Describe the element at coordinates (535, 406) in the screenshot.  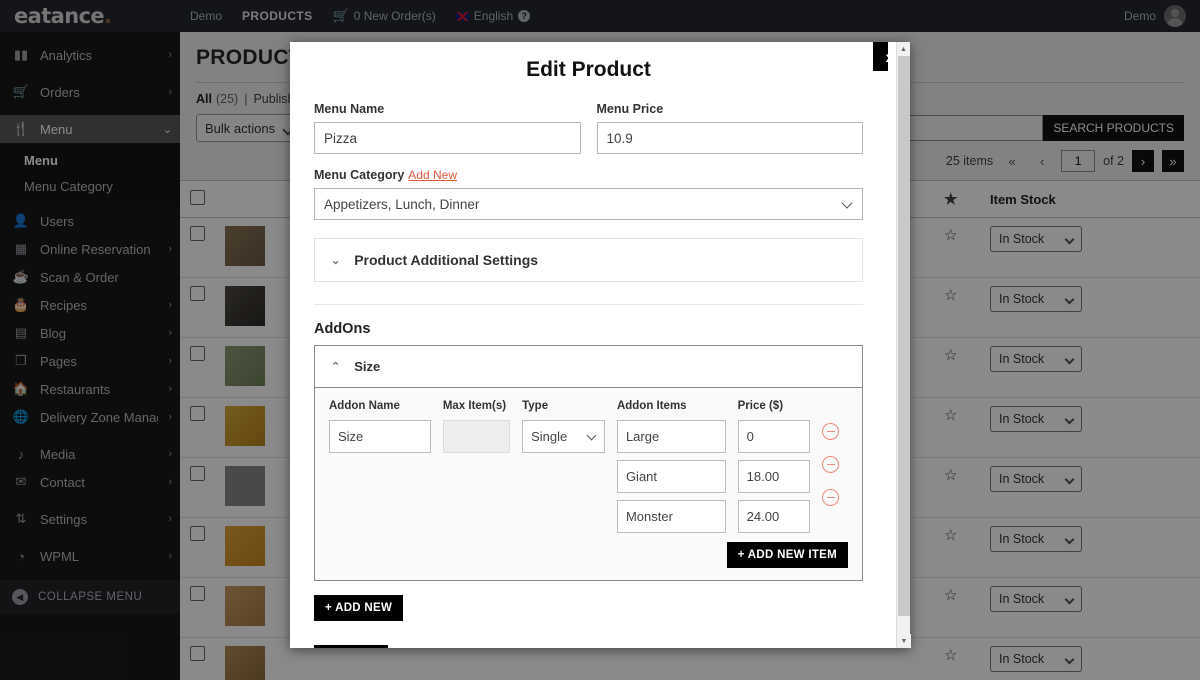
I see `col-type-label: Type` at that location.